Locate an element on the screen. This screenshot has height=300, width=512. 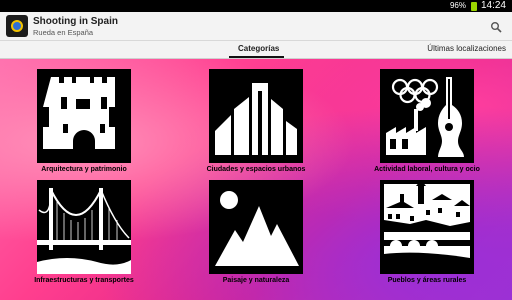
category-actividad: Actividad laboral, cultura y ocio is located at coordinates (427, 121).